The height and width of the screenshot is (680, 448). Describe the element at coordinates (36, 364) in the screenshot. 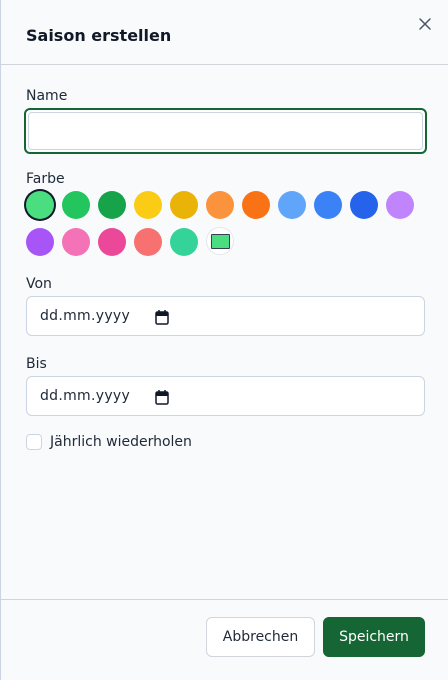

I see `to-label: Bis` at that location.